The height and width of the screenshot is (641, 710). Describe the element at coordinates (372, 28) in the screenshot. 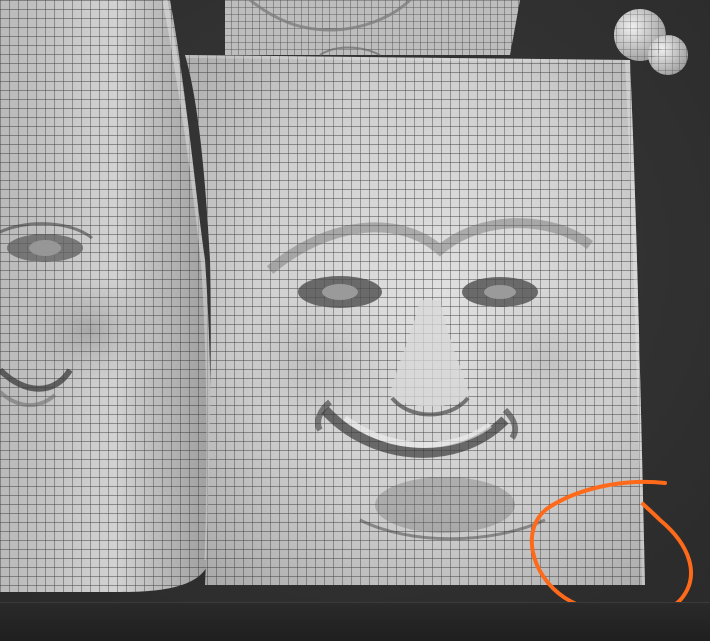

I see `top-center-object` at that location.